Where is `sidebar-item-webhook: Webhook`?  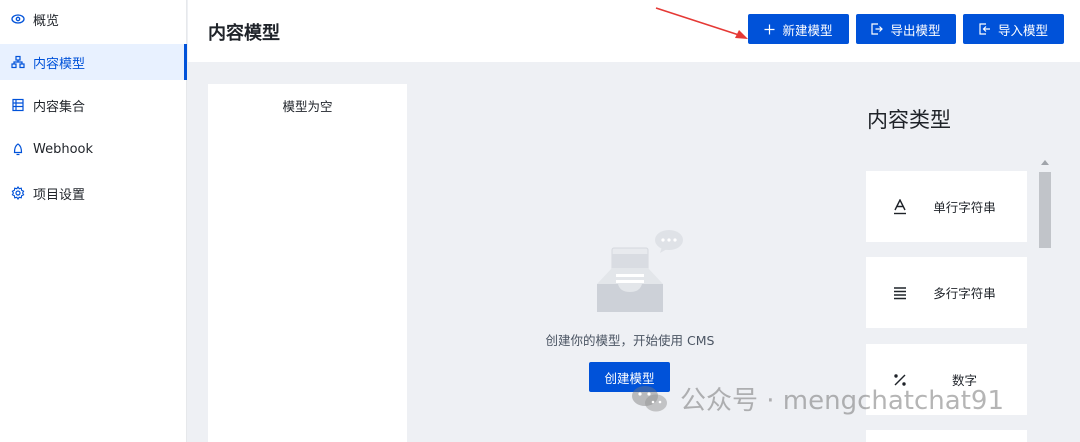
sidebar-item-webhook: Webhook is located at coordinates (93, 149).